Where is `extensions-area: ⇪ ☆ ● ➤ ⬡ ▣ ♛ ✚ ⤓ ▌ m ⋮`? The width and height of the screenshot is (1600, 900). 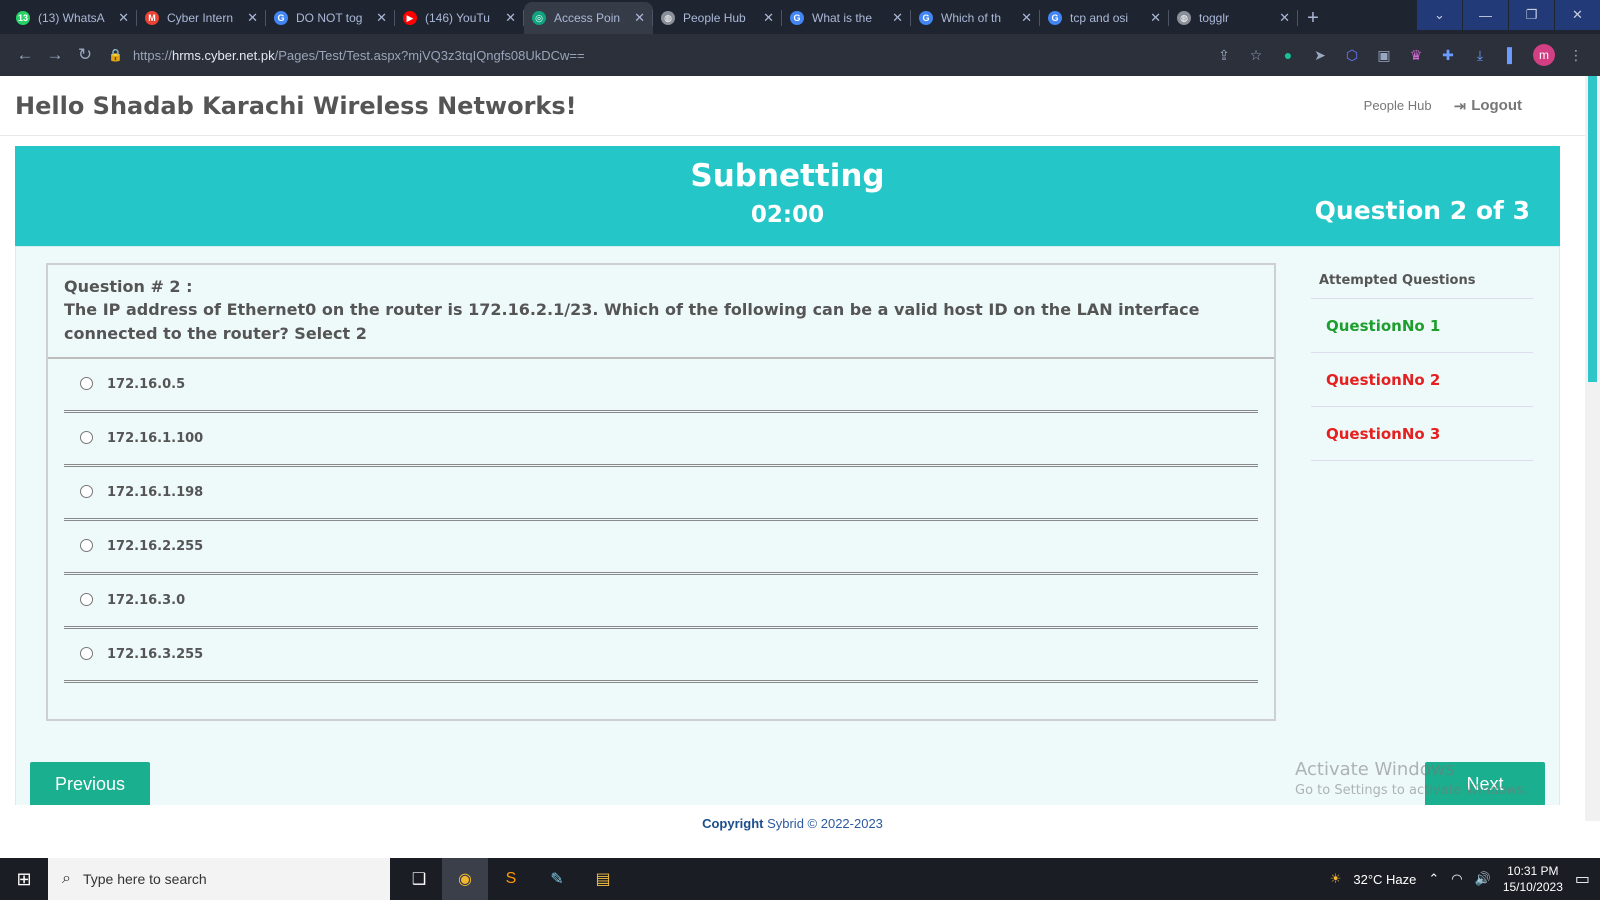
extensions-area: ⇪ ☆ ● ➤ ⬡ ▣ ♛ ✚ ⤓ ▌ m ⋮ is located at coordinates (1400, 55).